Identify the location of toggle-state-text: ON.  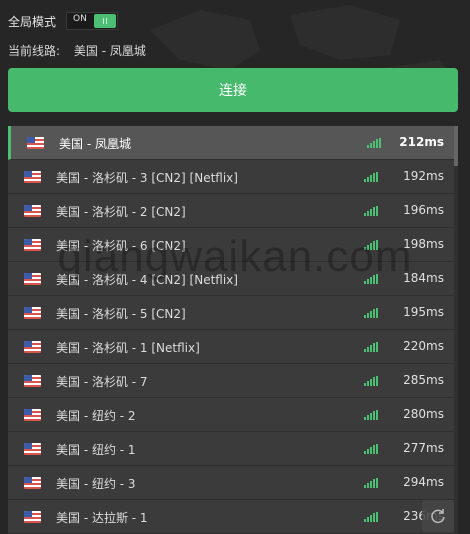
(80, 19).